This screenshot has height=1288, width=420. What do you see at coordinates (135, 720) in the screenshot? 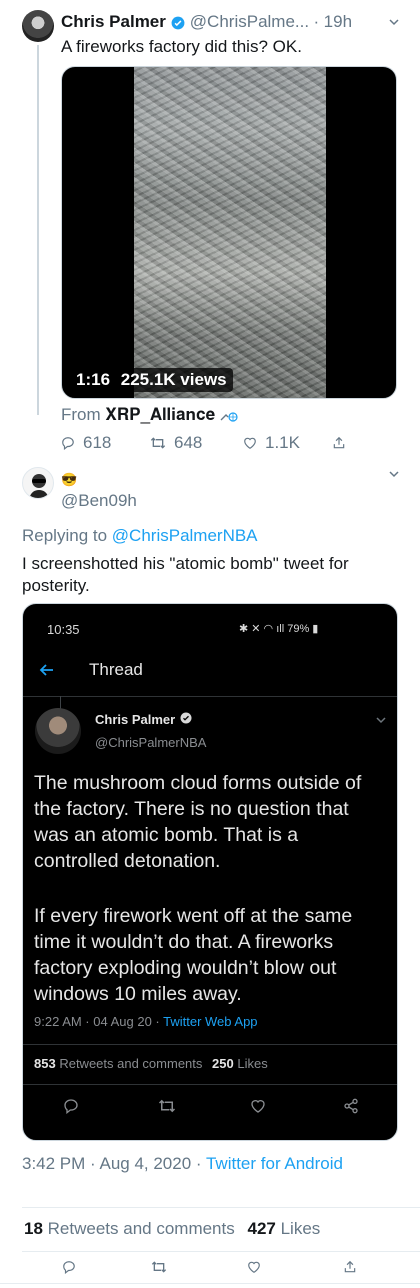
I see `embedded-name: Chris Palmer` at bounding box center [135, 720].